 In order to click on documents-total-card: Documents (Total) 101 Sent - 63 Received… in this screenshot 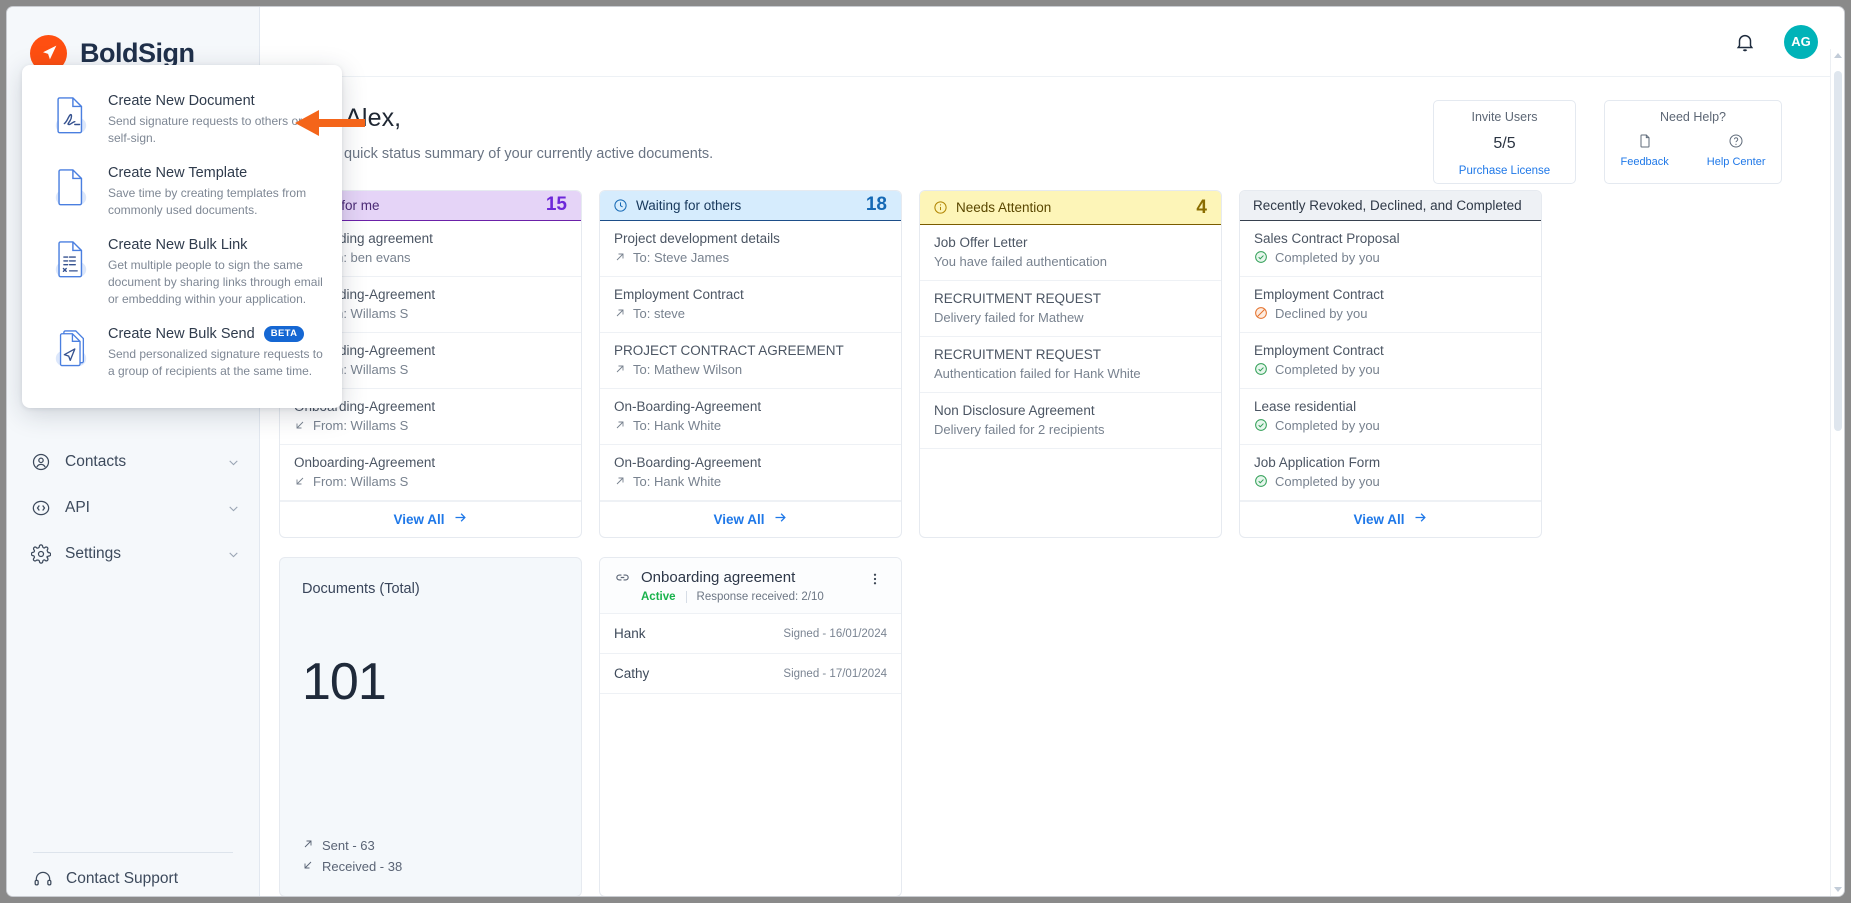, I will do `click(430, 726)`.